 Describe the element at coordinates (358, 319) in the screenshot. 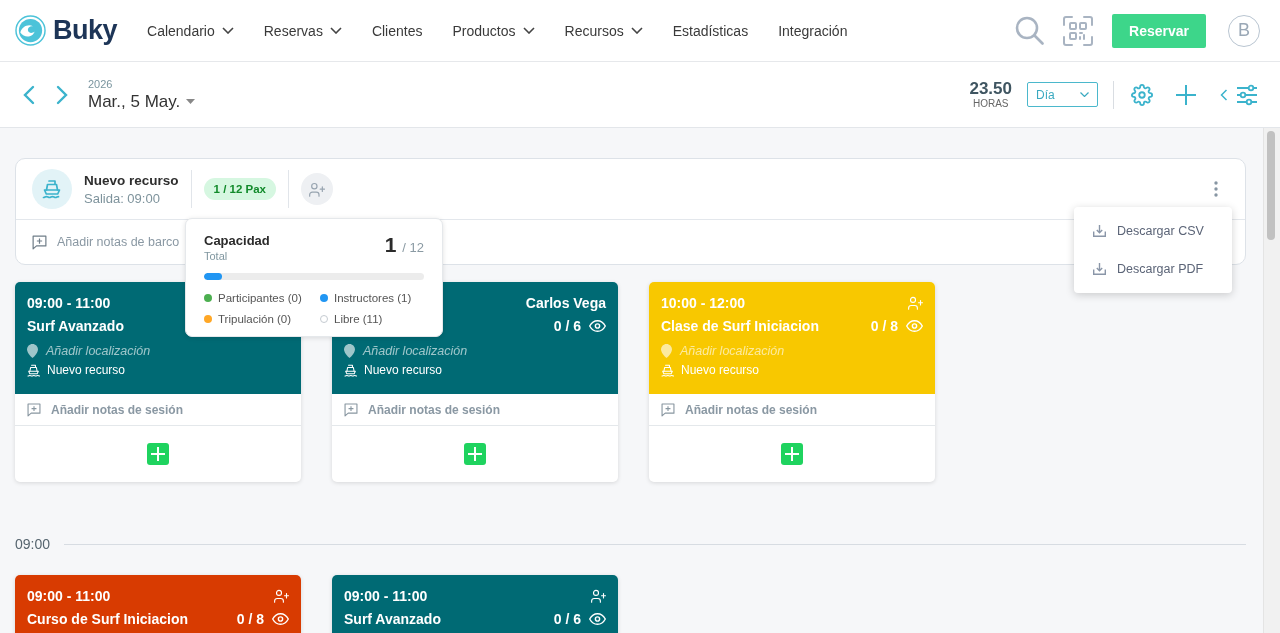

I see `legend-label: Libre (11)` at that location.